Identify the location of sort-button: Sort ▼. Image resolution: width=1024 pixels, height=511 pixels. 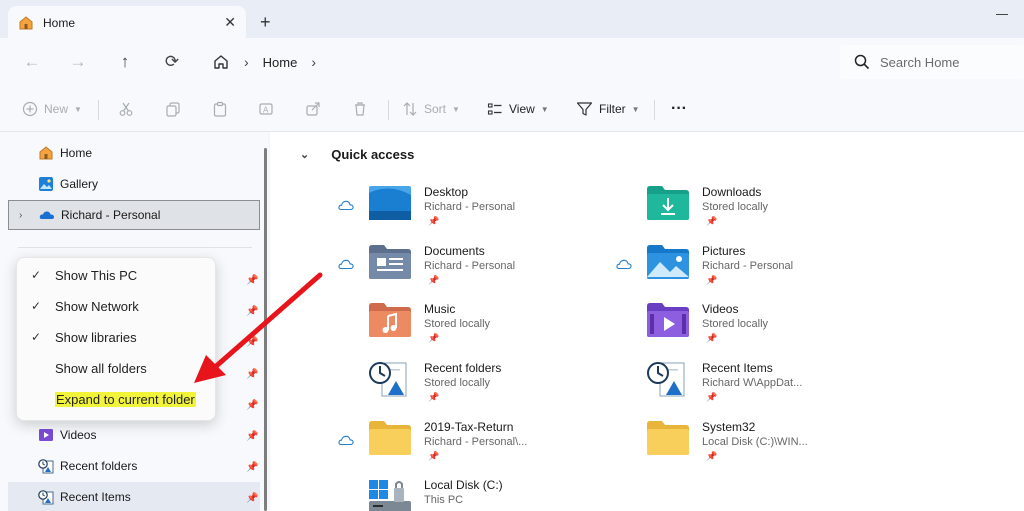
(431, 109).